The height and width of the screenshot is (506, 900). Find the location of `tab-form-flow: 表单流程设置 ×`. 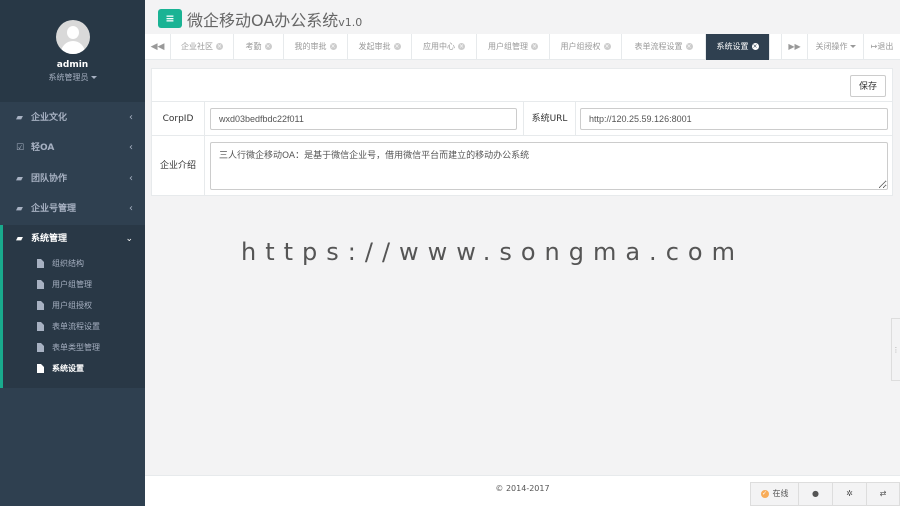

tab-form-flow: 表单流程设置 × is located at coordinates (664, 47).